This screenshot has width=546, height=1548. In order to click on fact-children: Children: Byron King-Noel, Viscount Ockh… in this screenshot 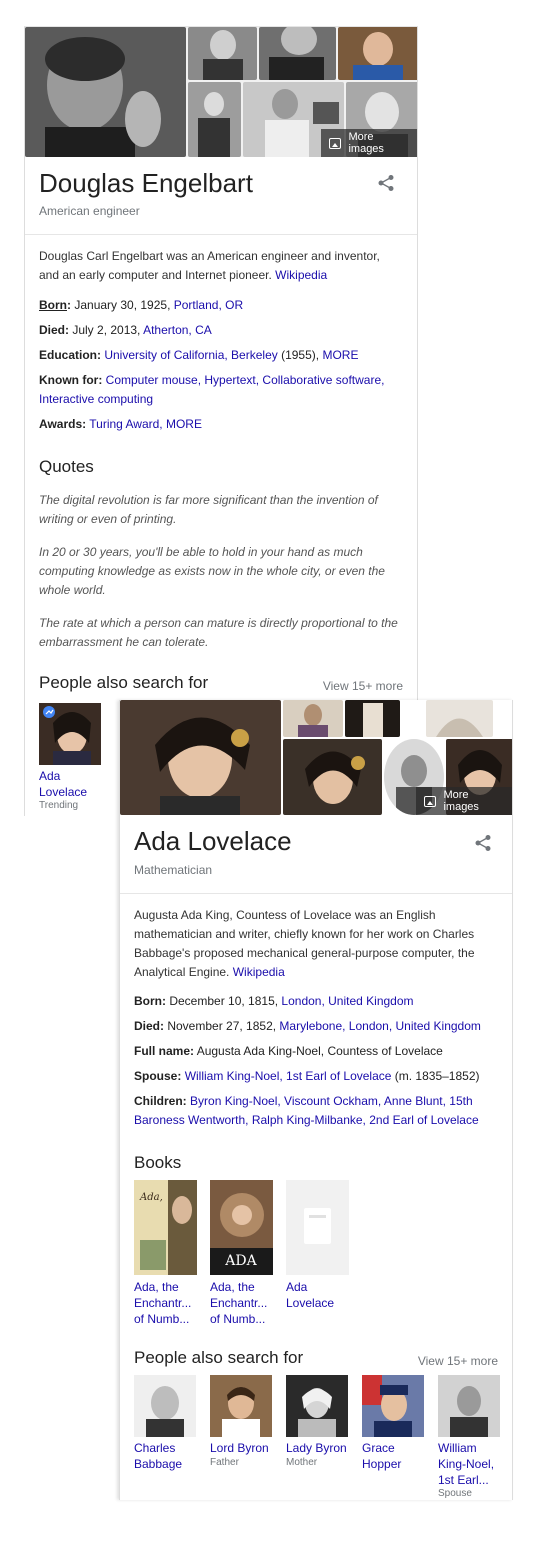, I will do `click(318, 1111)`.